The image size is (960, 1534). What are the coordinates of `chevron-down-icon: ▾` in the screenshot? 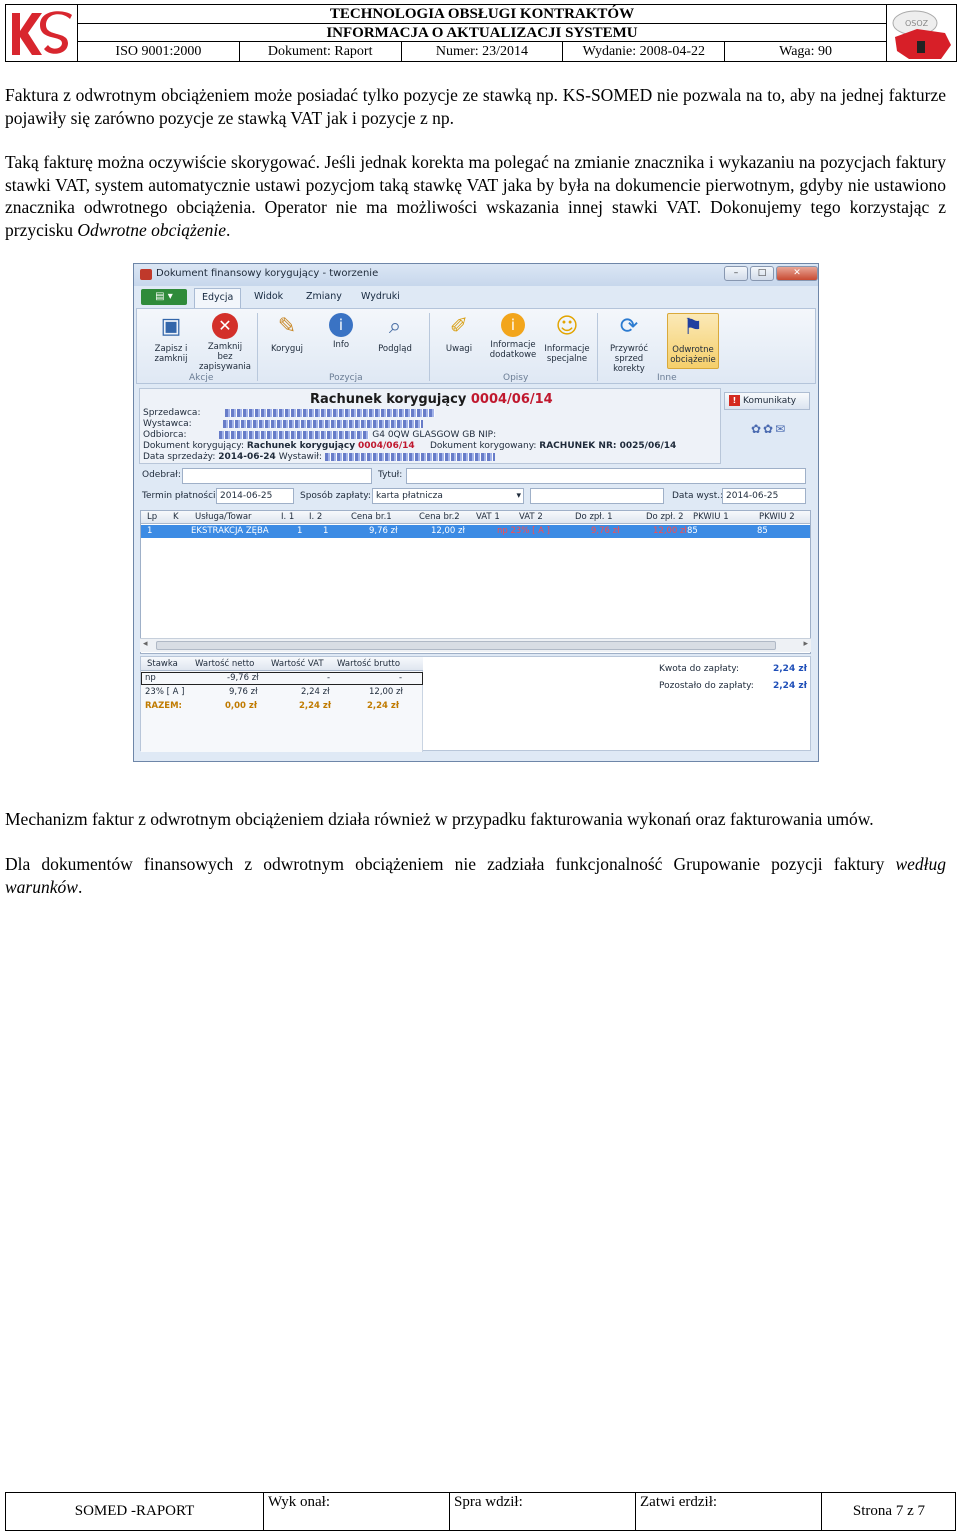 It's located at (518, 496).